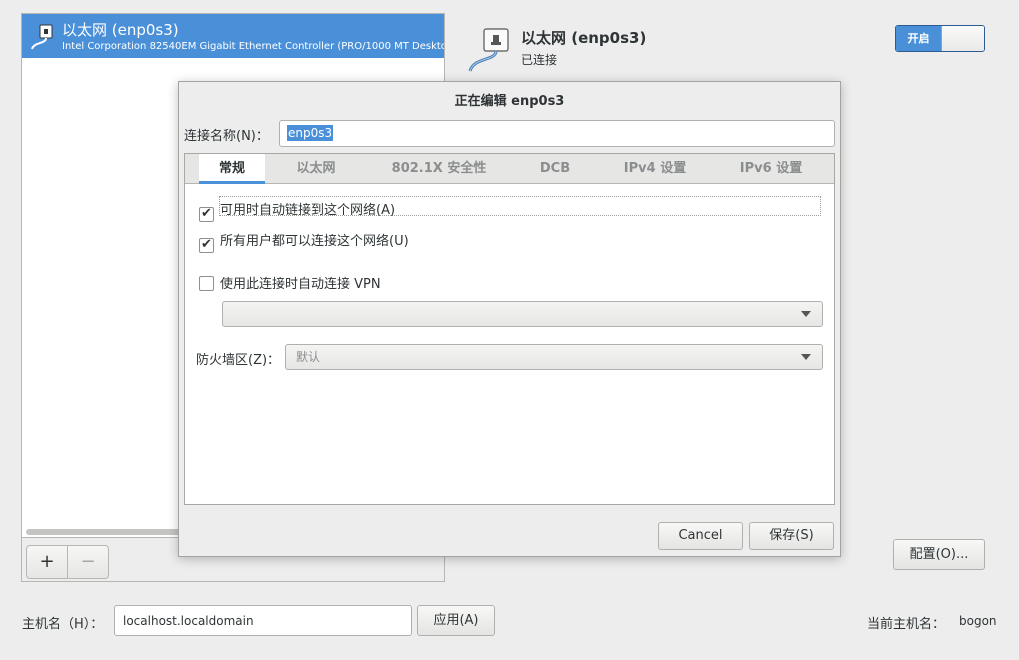 This screenshot has height=660, width=1019. I want to click on remove-device-button: −, so click(88, 562).